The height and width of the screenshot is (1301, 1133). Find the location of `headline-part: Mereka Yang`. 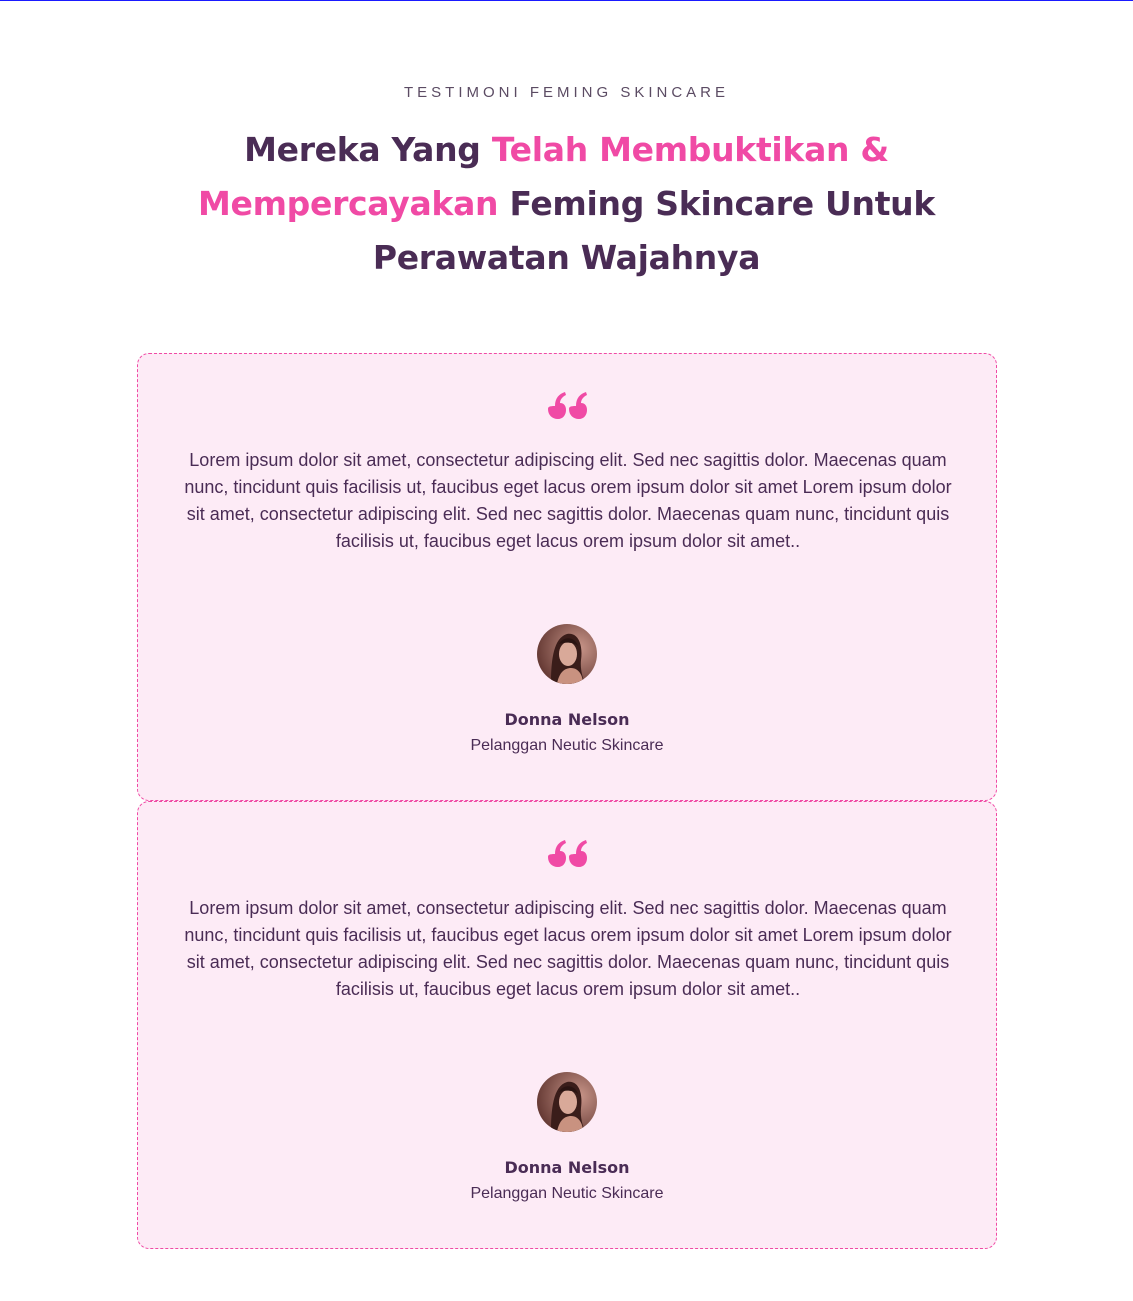

headline-part: Mereka Yang is located at coordinates (368, 149).